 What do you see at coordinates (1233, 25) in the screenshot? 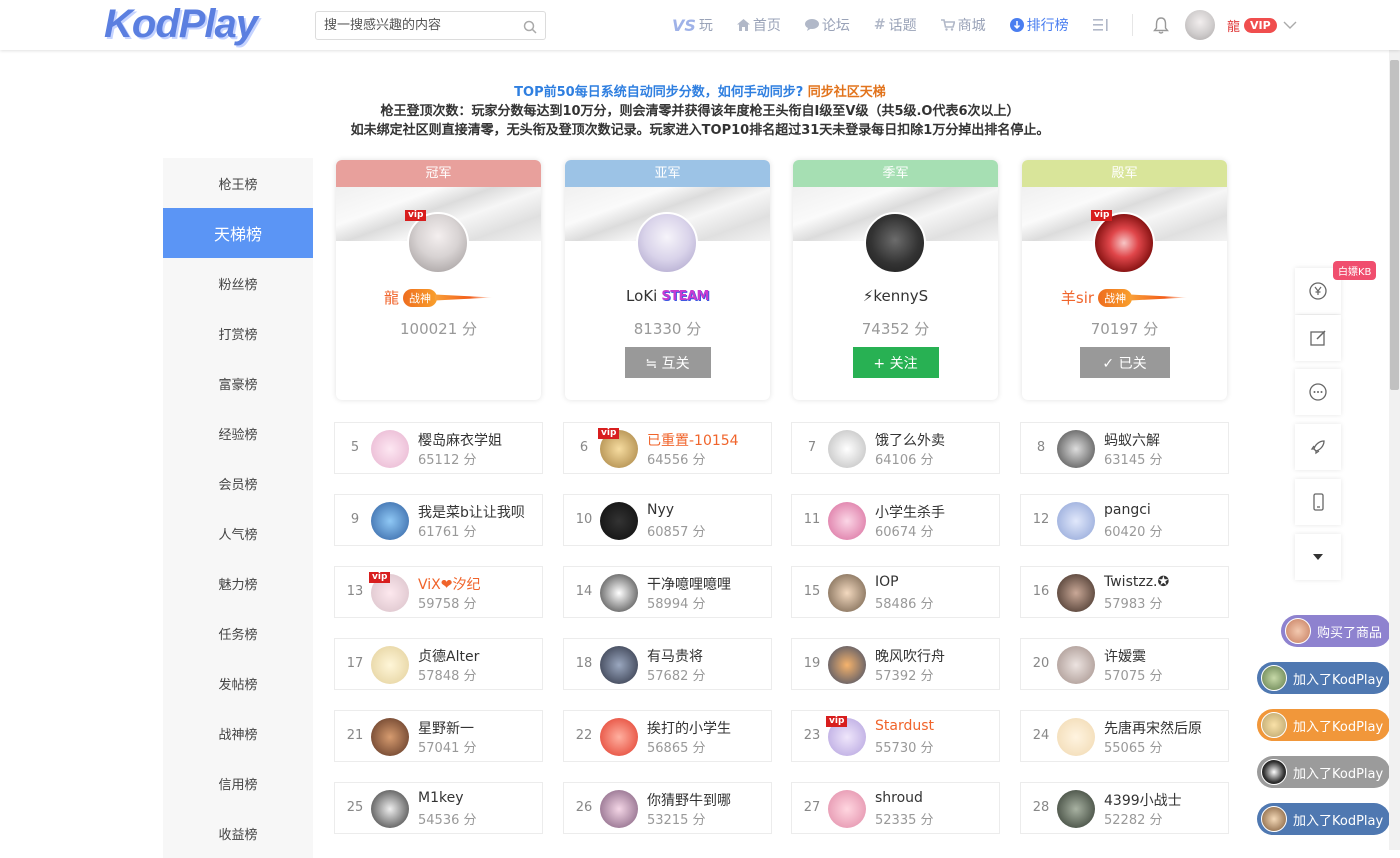
I see `user-name: 龍` at bounding box center [1233, 25].